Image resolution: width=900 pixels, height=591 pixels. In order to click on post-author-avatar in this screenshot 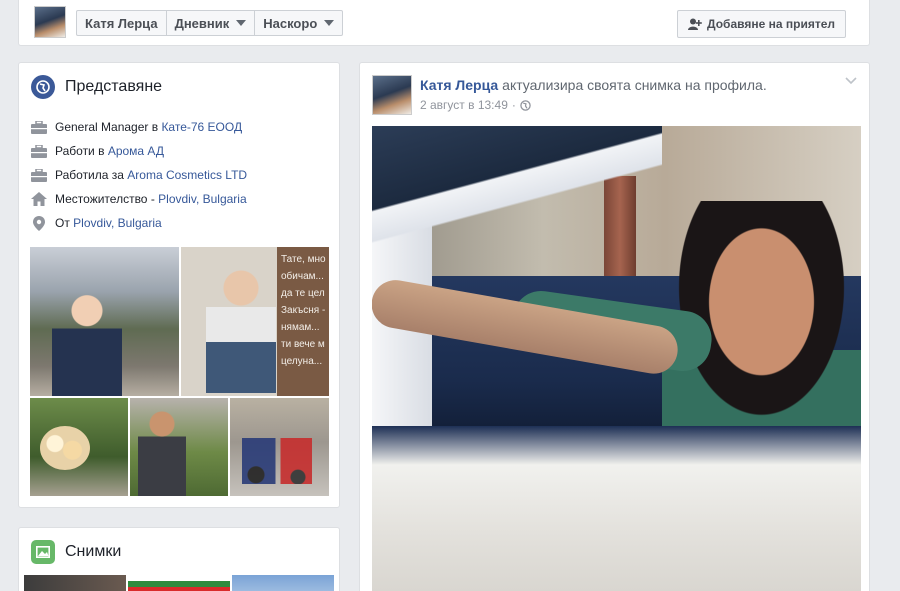, I will do `click(392, 95)`.